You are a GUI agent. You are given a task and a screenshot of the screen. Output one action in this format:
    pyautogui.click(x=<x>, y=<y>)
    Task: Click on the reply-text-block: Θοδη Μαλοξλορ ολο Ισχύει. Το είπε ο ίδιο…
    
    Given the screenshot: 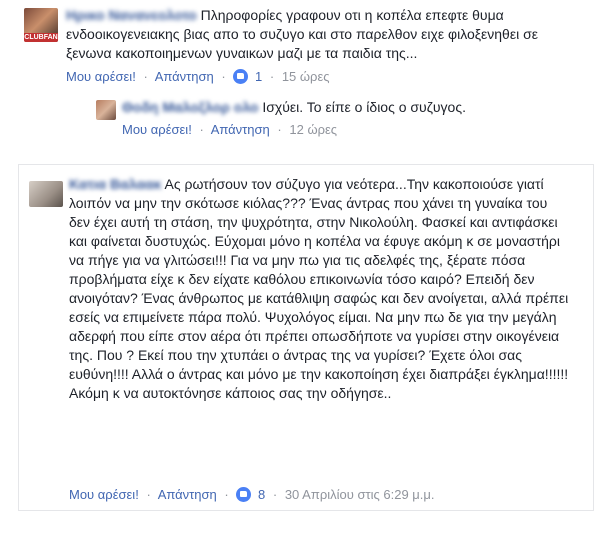 What is the action you would take?
    pyautogui.click(x=352, y=107)
    